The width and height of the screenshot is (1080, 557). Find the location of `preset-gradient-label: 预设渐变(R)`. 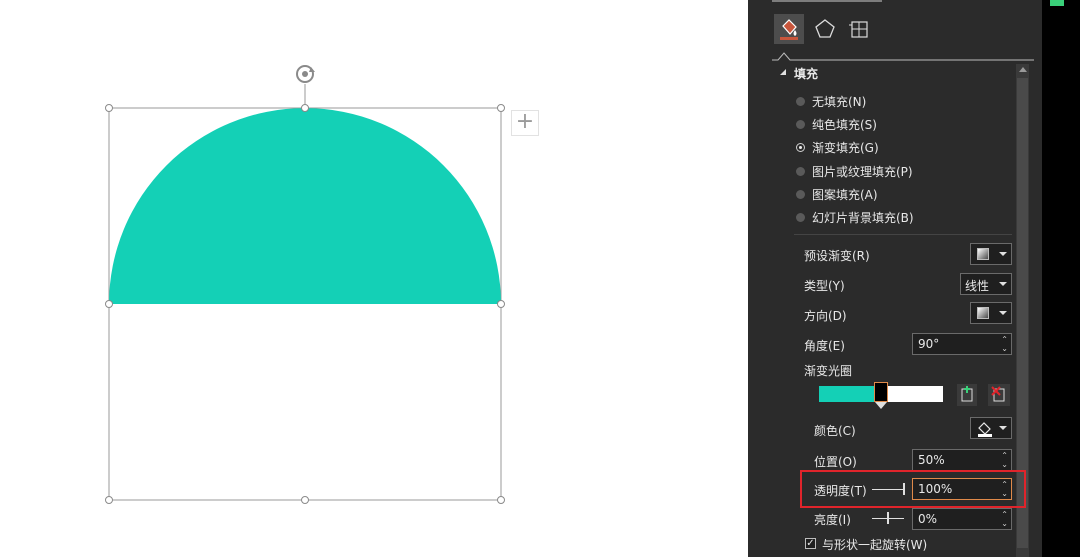

preset-gradient-label: 预设渐变(R) is located at coordinates (837, 256).